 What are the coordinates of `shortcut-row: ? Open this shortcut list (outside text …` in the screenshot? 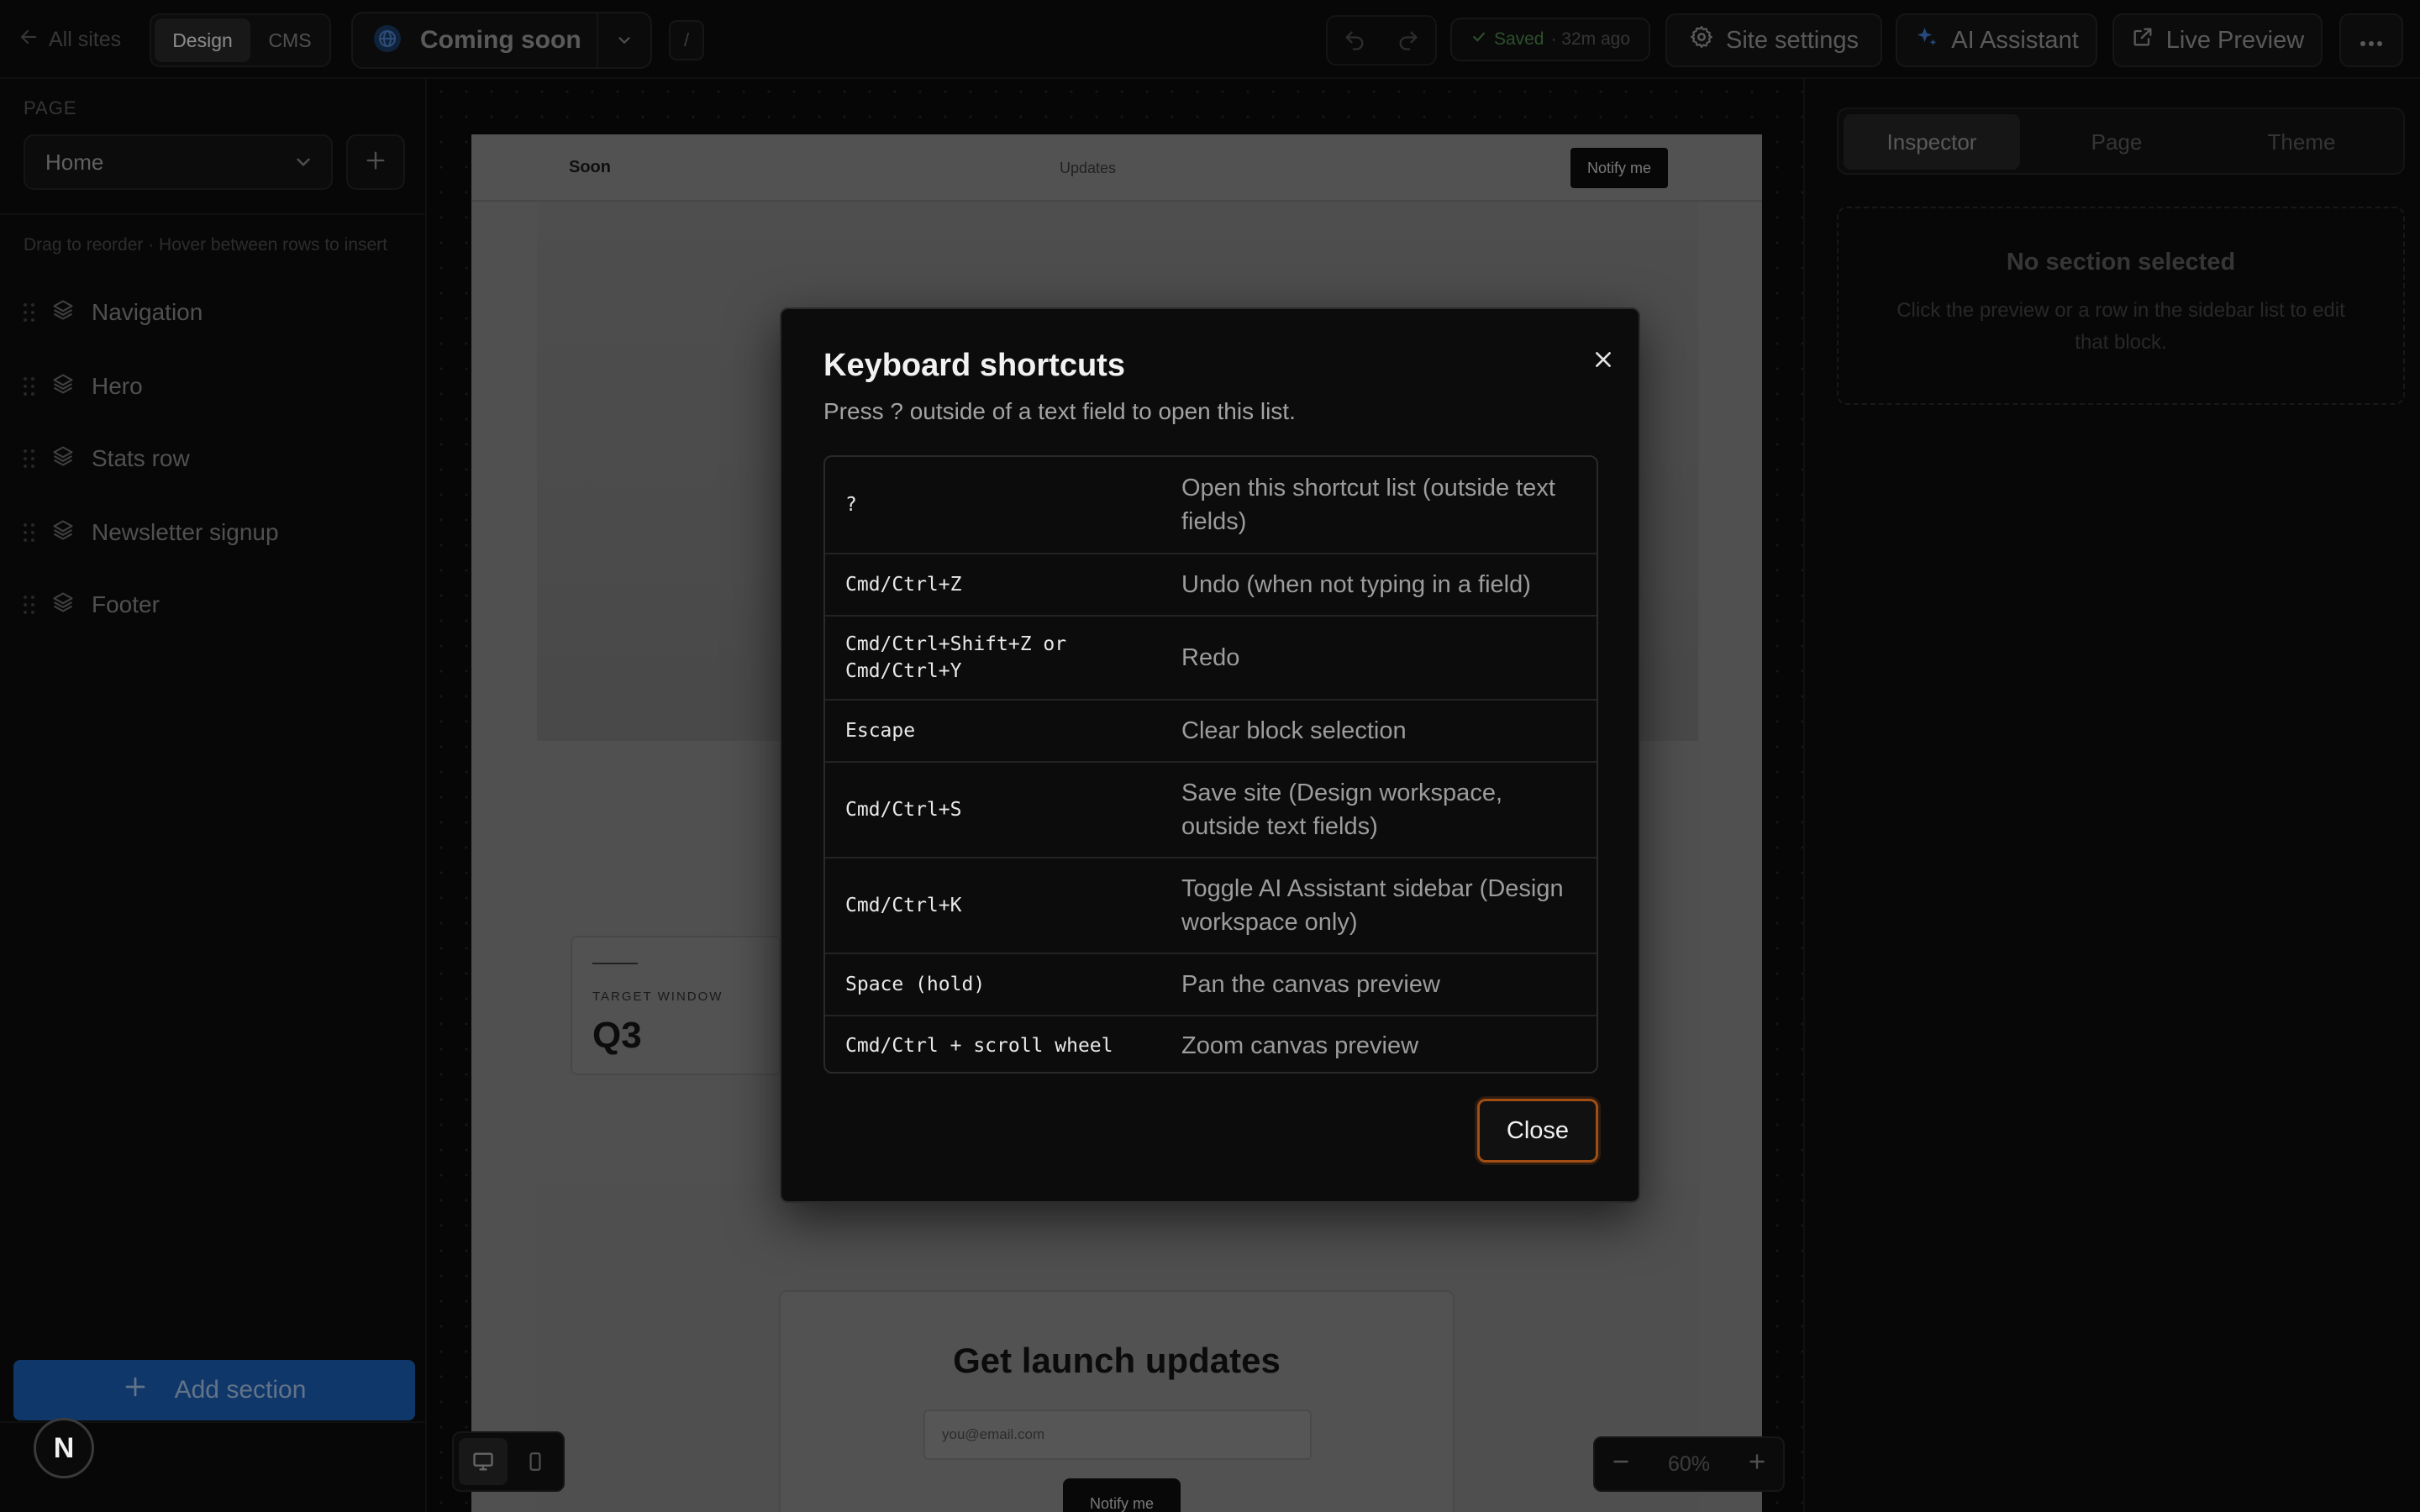 It's located at (1211, 505).